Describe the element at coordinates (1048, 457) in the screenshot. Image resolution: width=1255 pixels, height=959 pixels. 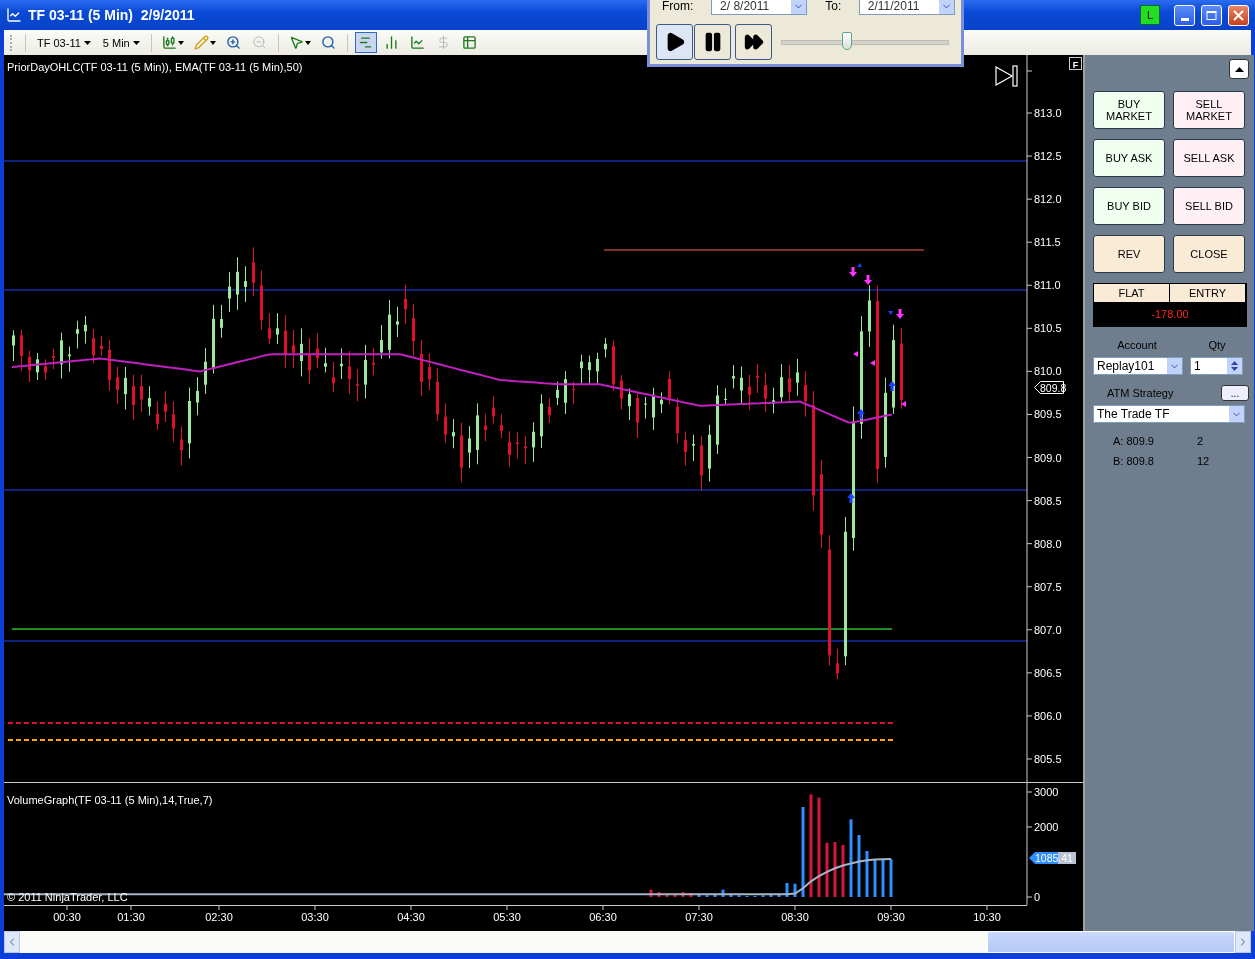
I see `price-axis-label: 809.0` at that location.